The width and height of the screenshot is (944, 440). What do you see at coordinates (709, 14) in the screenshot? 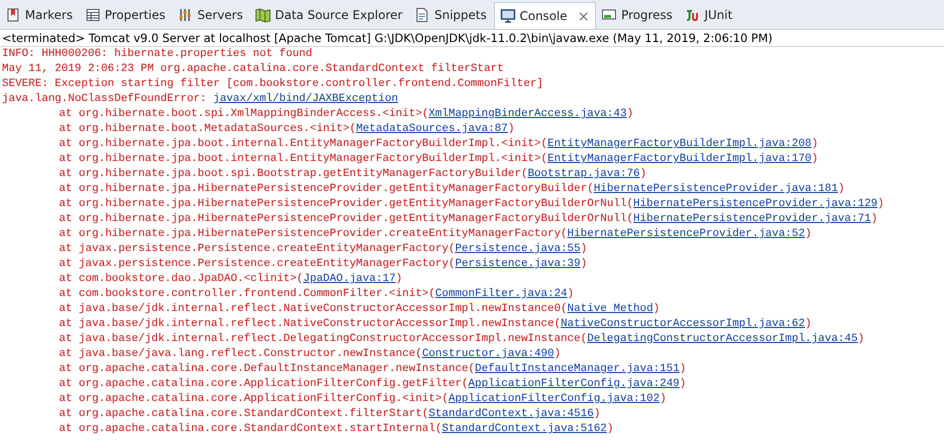
I see `view-tab: JUnit` at bounding box center [709, 14].